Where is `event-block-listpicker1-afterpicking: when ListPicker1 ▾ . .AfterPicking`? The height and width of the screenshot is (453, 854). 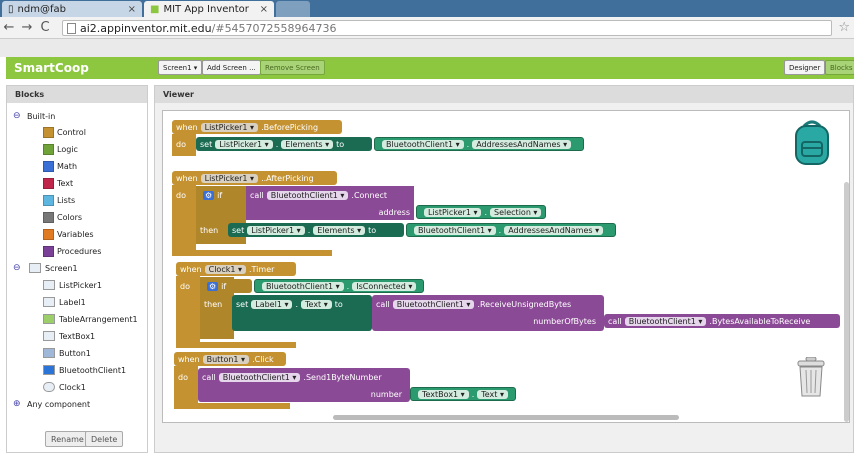
event-block-listpicker1-afterpicking: when ListPicker1 ▾ . .AfterPicking is located at coordinates (254, 178).